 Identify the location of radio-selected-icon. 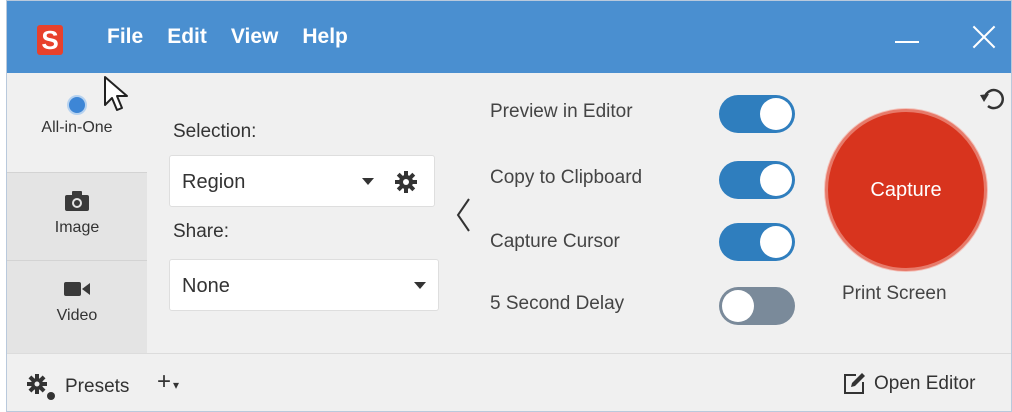
(77, 105).